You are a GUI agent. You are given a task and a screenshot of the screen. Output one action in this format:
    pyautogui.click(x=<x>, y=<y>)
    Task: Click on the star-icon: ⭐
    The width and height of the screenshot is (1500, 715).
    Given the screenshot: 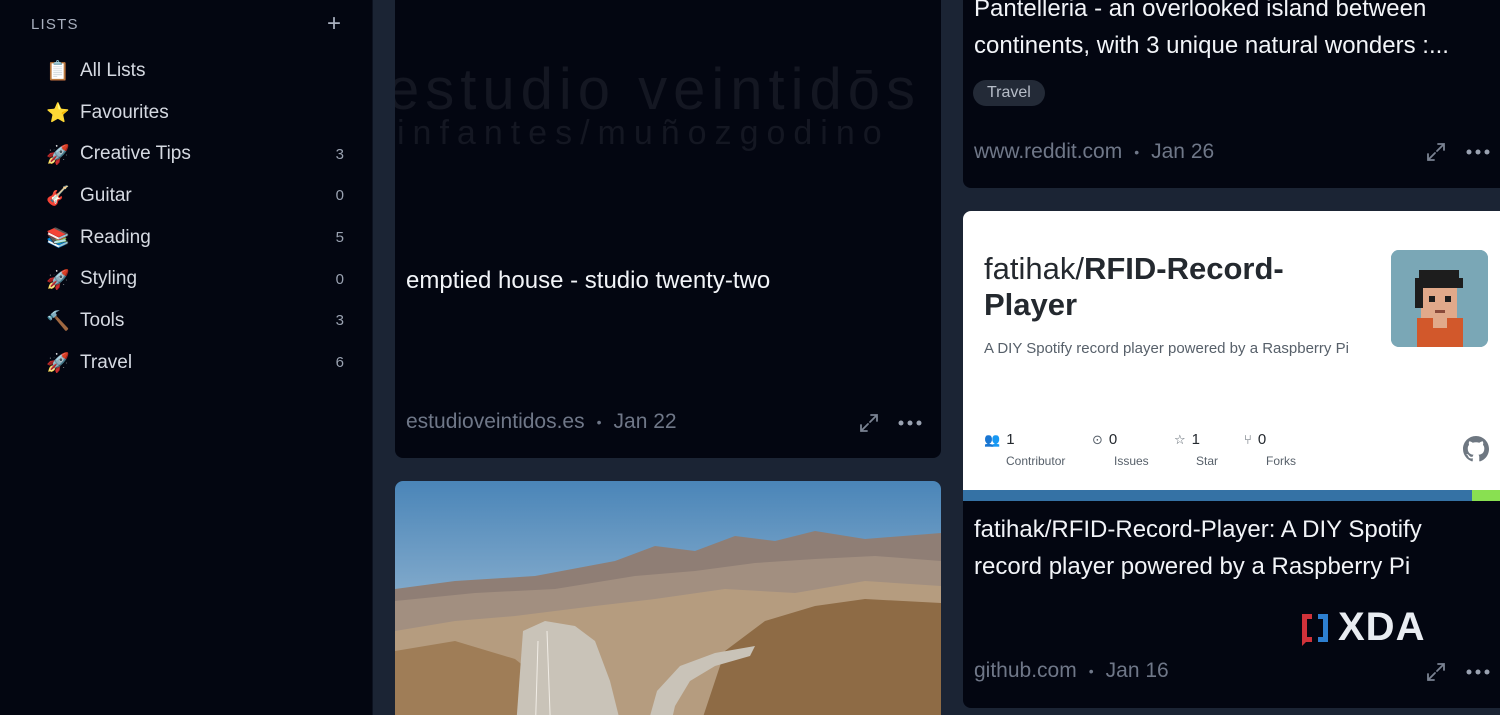 What is the action you would take?
    pyautogui.click(x=58, y=113)
    